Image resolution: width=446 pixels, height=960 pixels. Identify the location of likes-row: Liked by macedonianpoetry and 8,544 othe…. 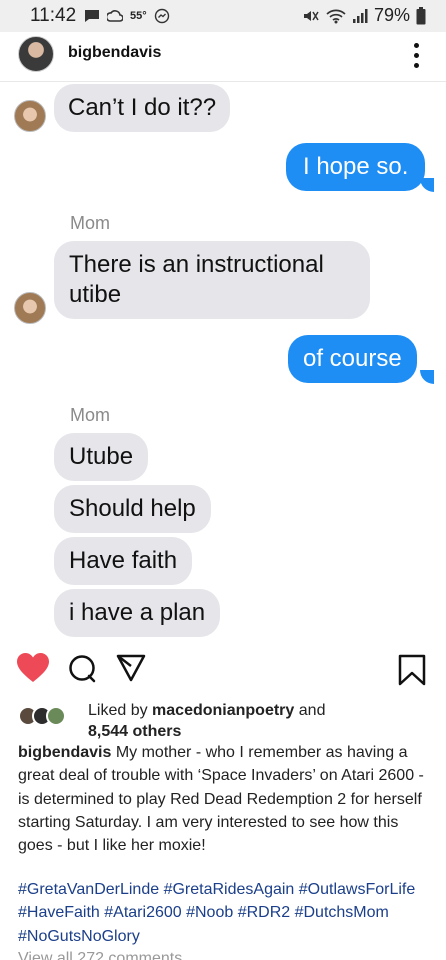
(228, 720).